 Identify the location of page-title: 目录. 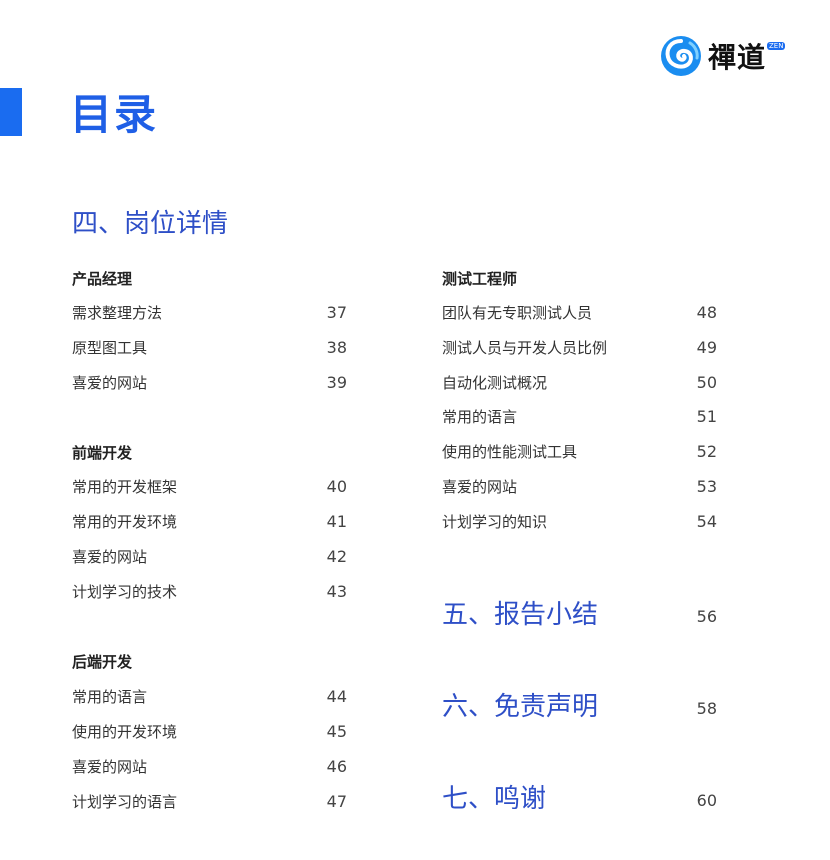
(114, 114).